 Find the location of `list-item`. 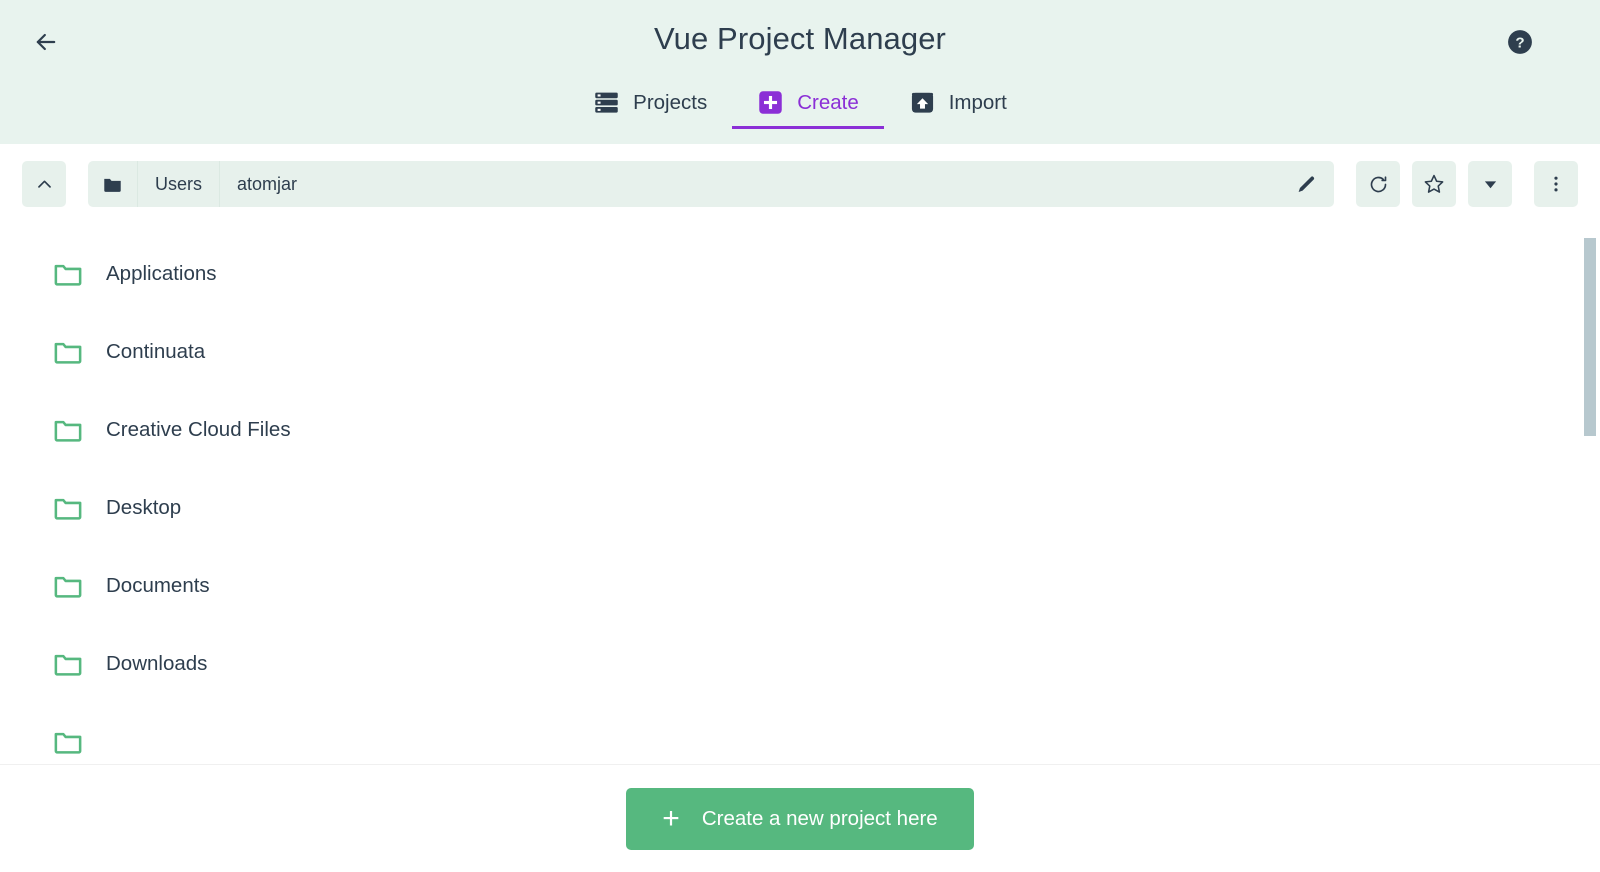

list-item is located at coordinates (800, 733).